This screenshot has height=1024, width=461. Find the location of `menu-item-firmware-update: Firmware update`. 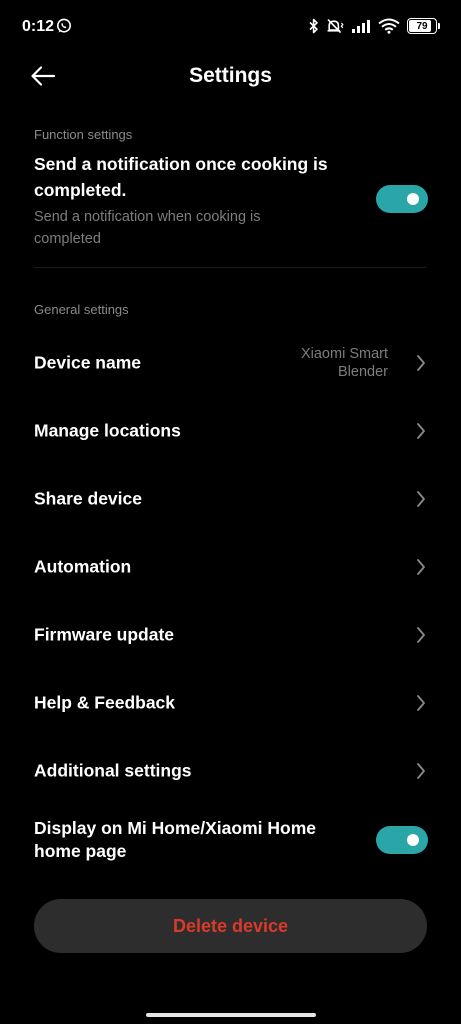

menu-item-firmware-update: Firmware update is located at coordinates (231, 635).